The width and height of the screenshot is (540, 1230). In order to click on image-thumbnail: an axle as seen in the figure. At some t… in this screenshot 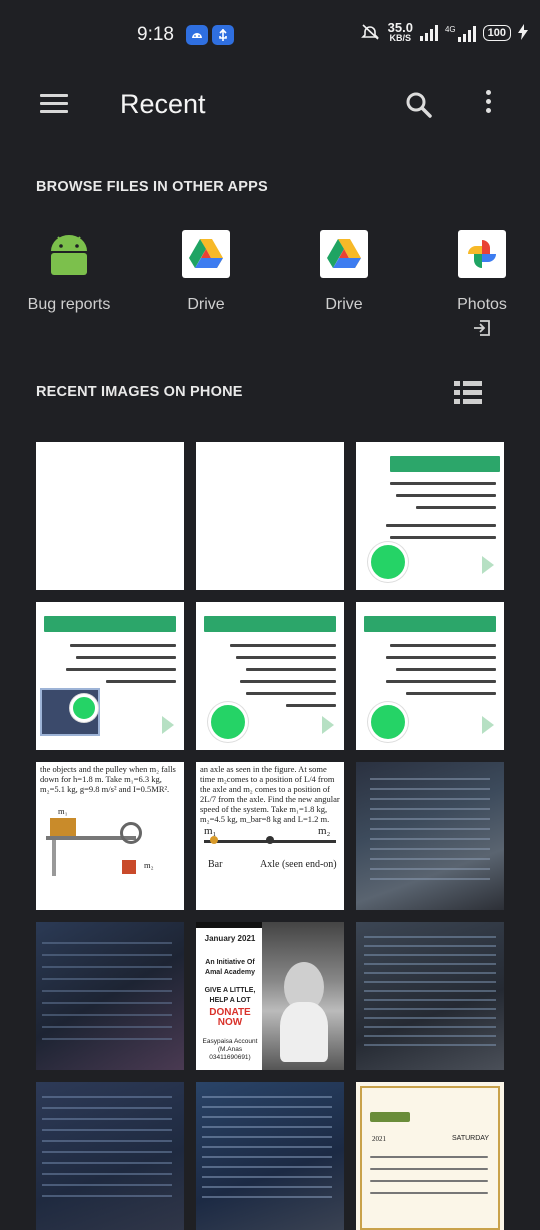, I will do `click(270, 836)`.